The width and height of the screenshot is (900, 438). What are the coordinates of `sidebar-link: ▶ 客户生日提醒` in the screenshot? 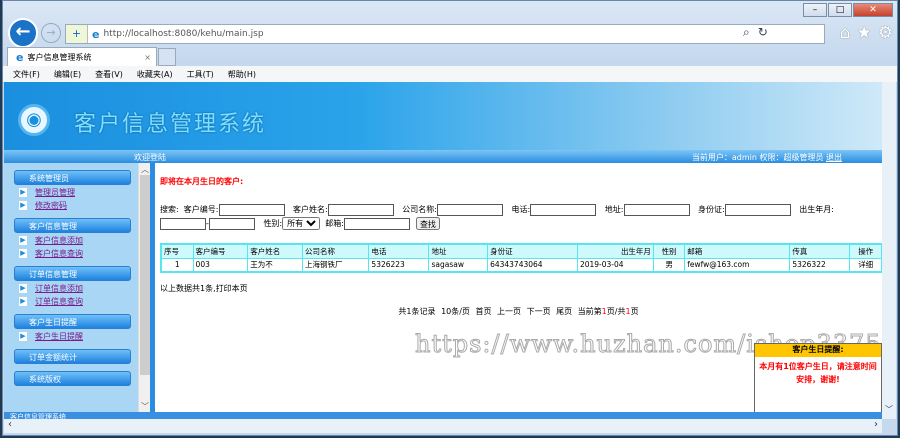 It's located at (78, 336).